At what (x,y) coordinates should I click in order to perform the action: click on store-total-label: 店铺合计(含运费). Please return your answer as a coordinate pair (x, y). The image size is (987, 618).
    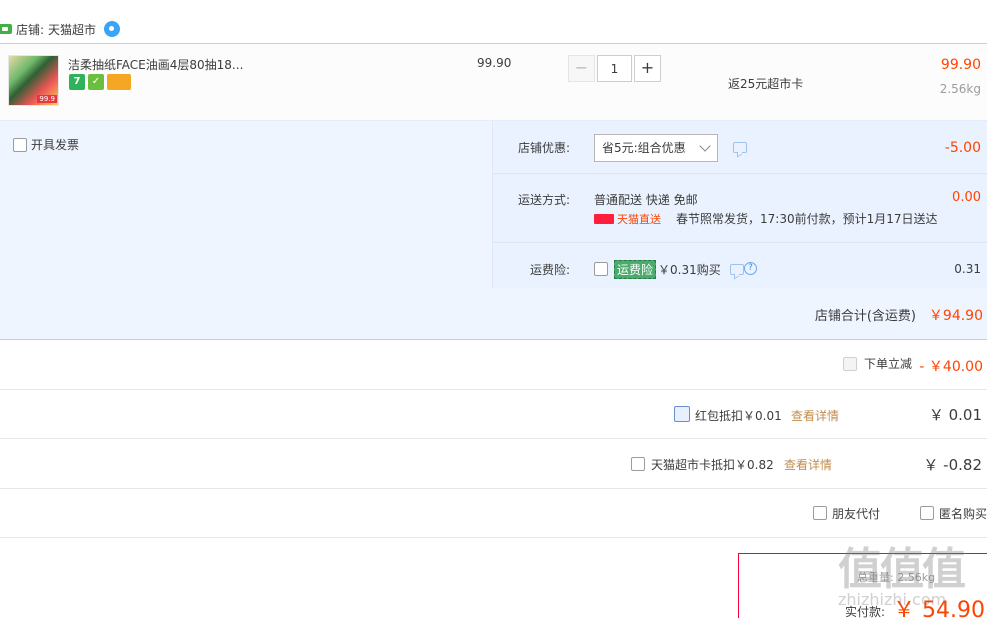
    Looking at the image, I should click on (865, 316).